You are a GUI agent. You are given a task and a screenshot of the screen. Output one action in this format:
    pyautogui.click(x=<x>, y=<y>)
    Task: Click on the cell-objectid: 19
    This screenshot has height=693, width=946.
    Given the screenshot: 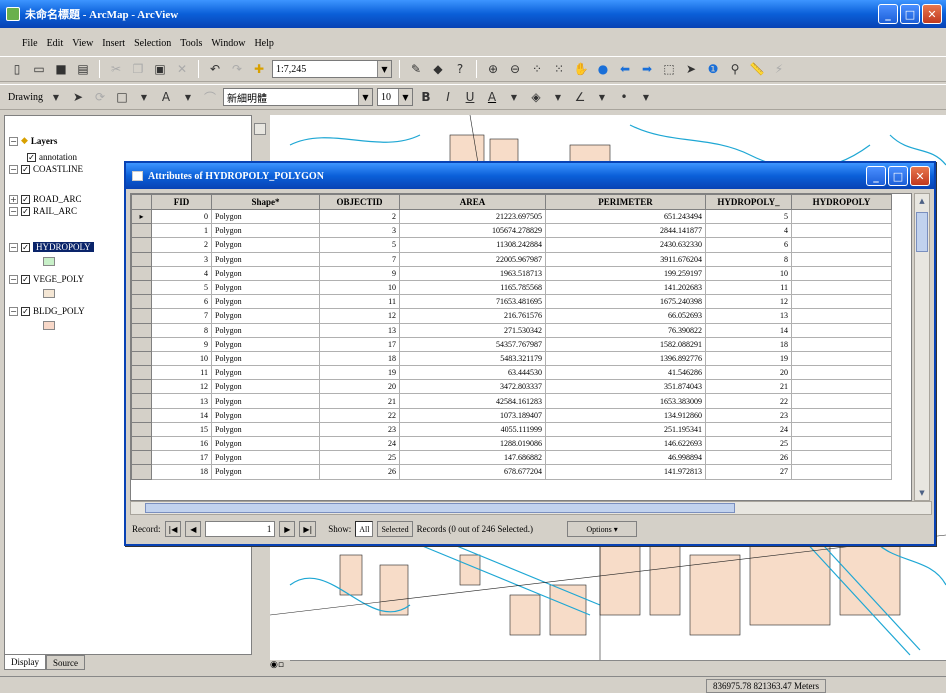 What is the action you would take?
    pyautogui.click(x=359, y=373)
    